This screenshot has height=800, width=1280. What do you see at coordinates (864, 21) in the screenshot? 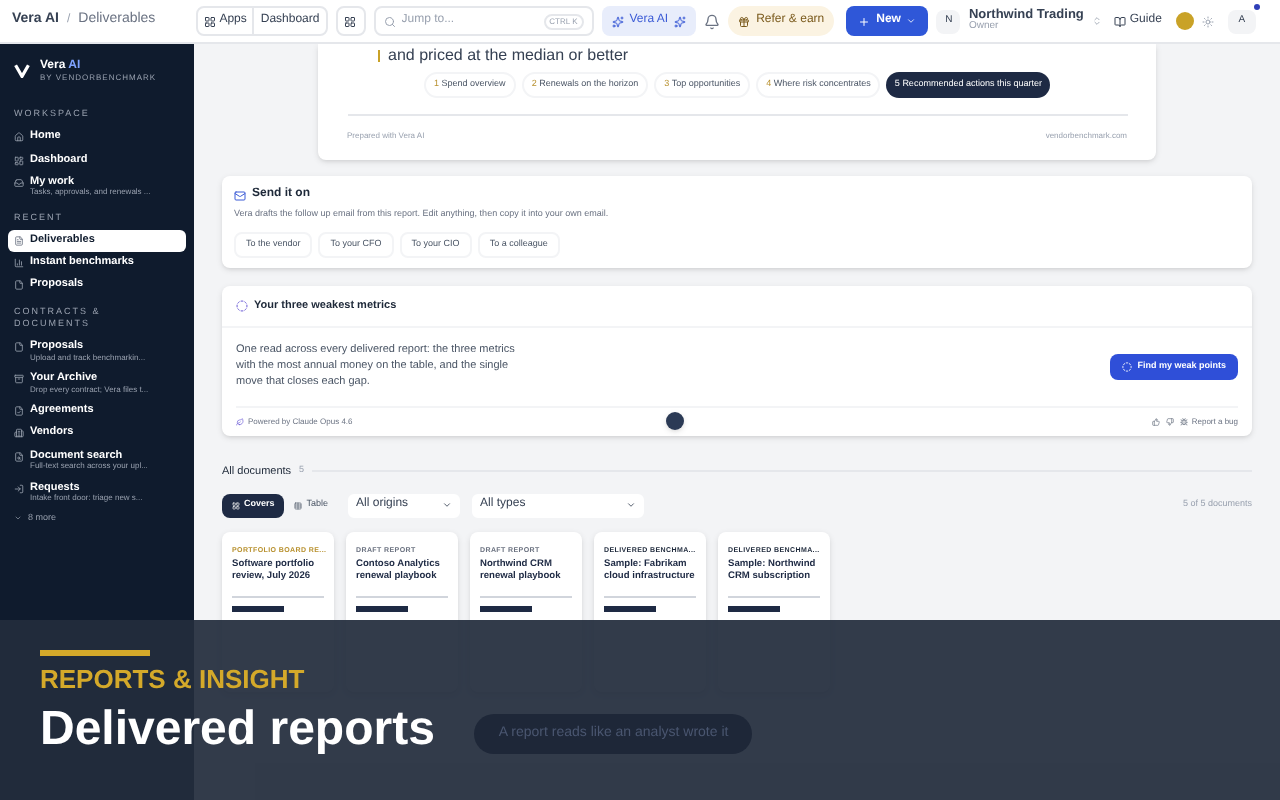
I see `plus-icon` at bounding box center [864, 21].